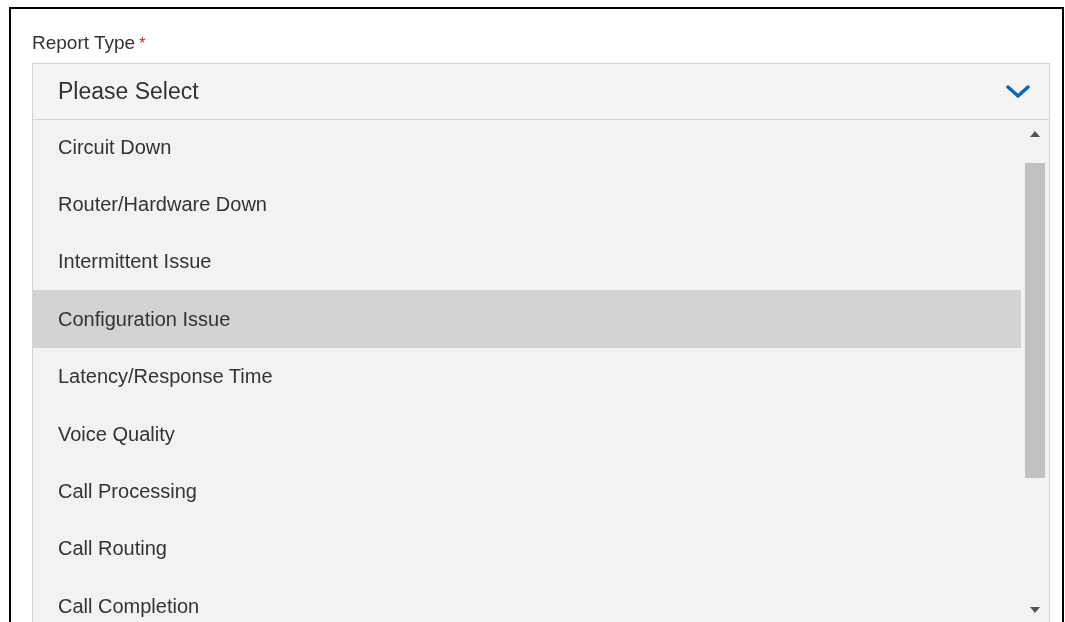  I want to click on dropdown-option: Configuration Issue, so click(527, 319).